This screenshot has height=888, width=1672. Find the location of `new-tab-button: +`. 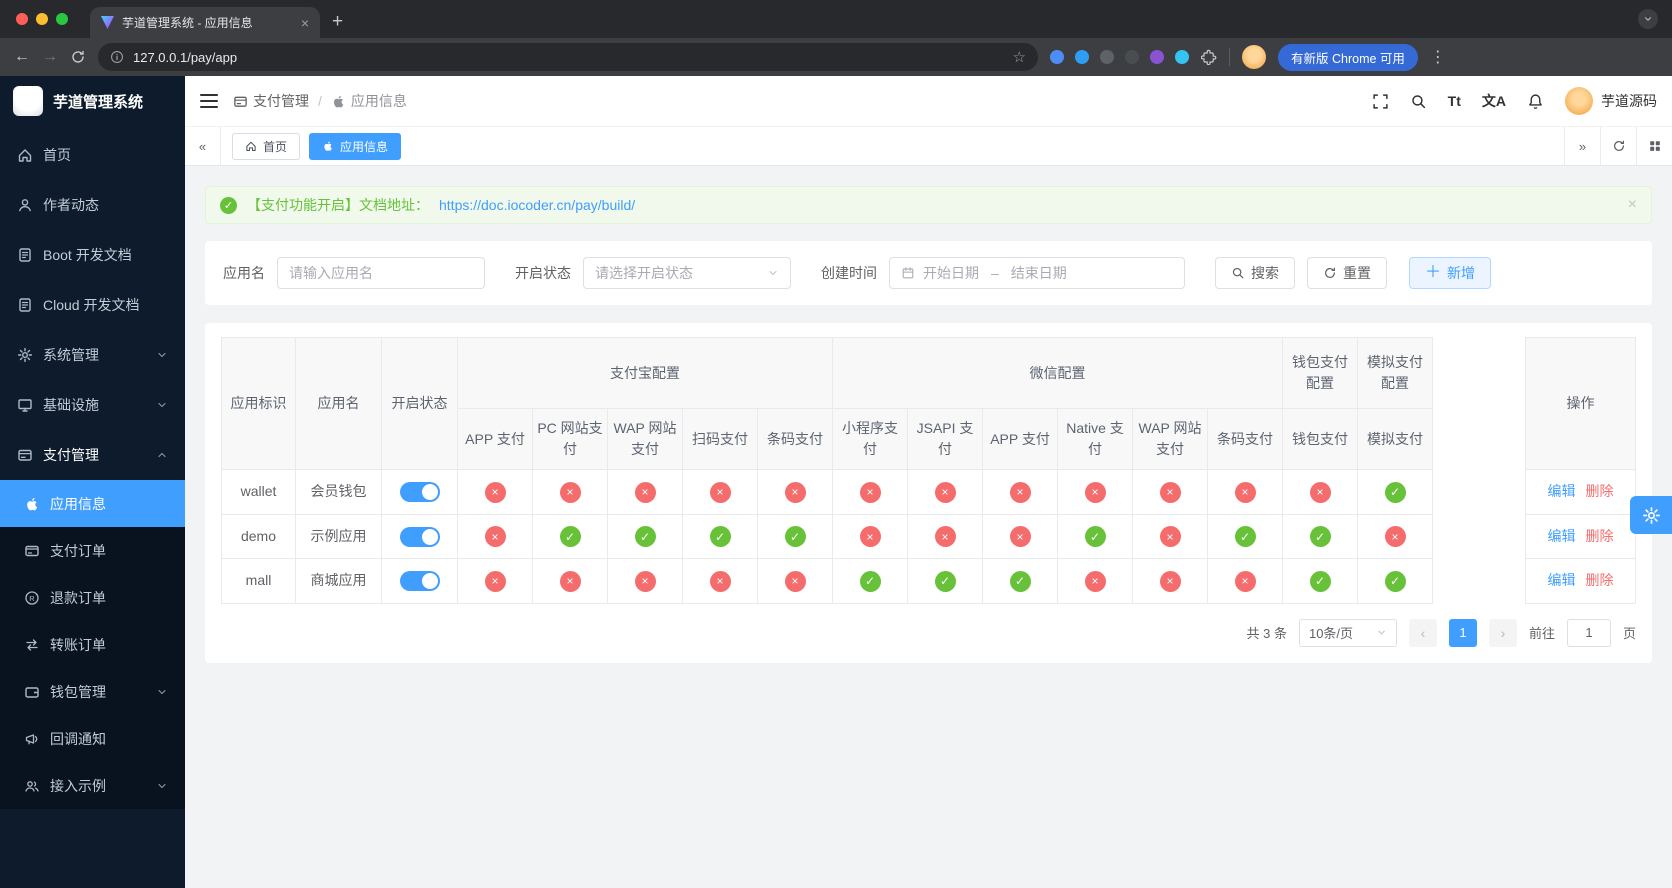

new-tab-button: + is located at coordinates (337, 21).